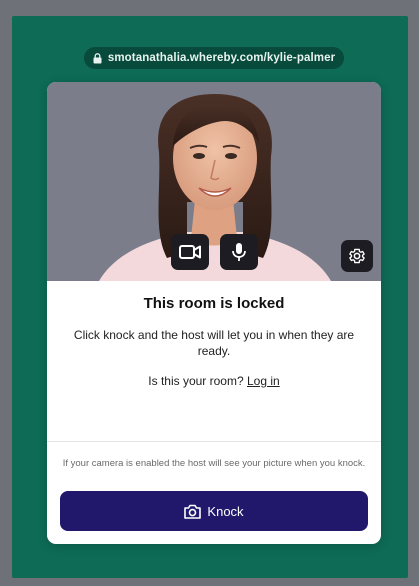 The image size is (419, 586). Describe the element at coordinates (196, 381) in the screenshot. I see `own-room-question: Is this your room?` at that location.